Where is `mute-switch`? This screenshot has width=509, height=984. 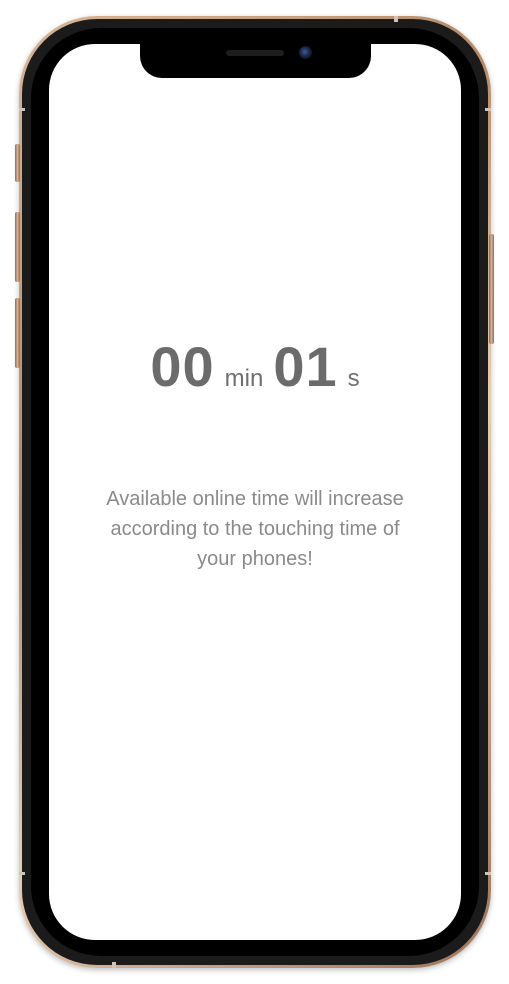
mute-switch is located at coordinates (17, 163).